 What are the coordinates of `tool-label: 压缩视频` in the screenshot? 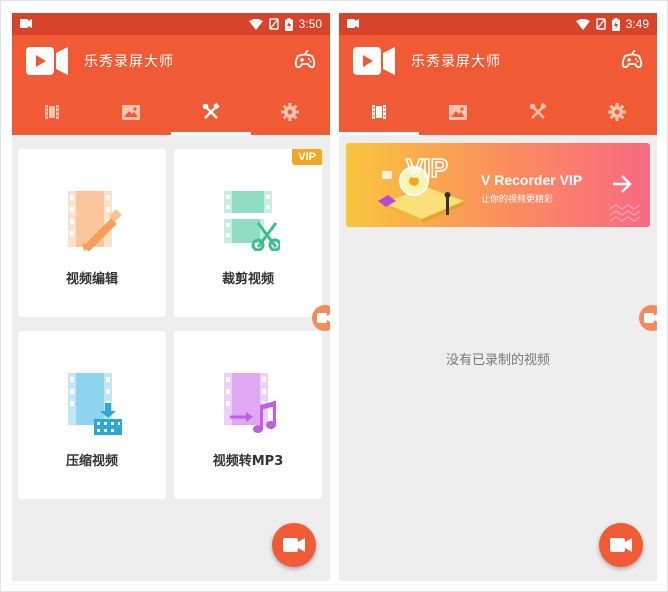 It's located at (91, 461).